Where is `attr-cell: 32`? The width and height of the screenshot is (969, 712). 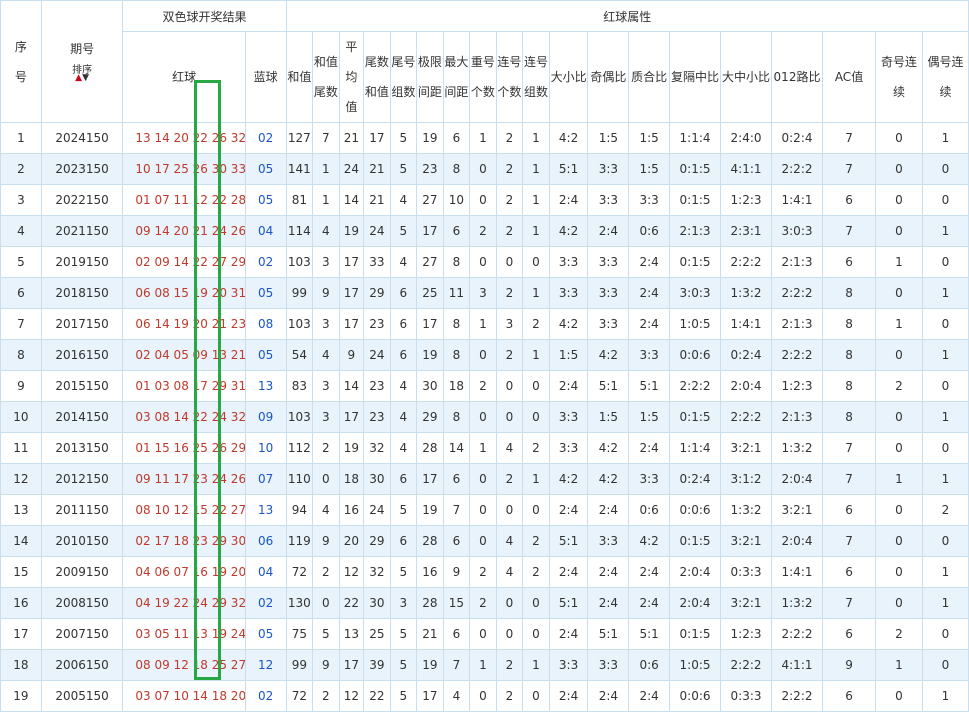 attr-cell: 32 is located at coordinates (377, 572).